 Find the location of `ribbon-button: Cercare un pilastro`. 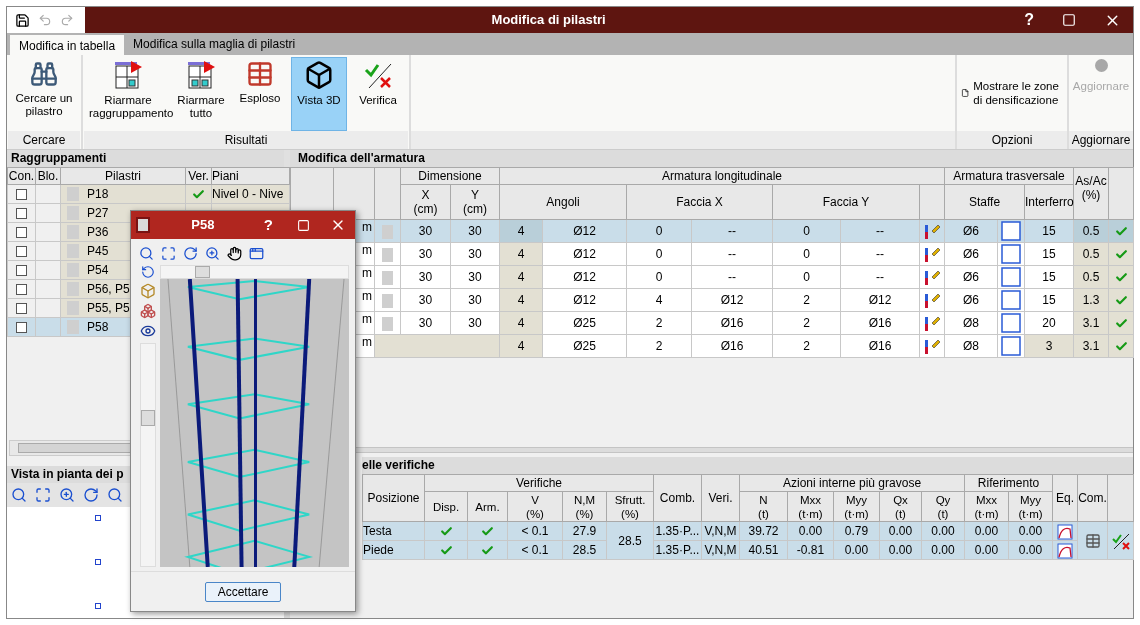

ribbon-button: Cercare un pilastro is located at coordinates (44, 94).